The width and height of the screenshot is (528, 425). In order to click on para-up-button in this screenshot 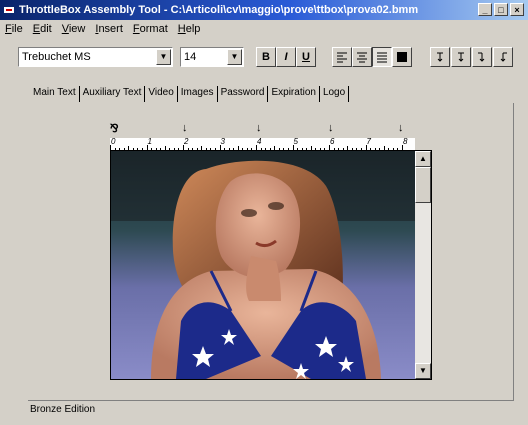, I will do `click(461, 57)`.